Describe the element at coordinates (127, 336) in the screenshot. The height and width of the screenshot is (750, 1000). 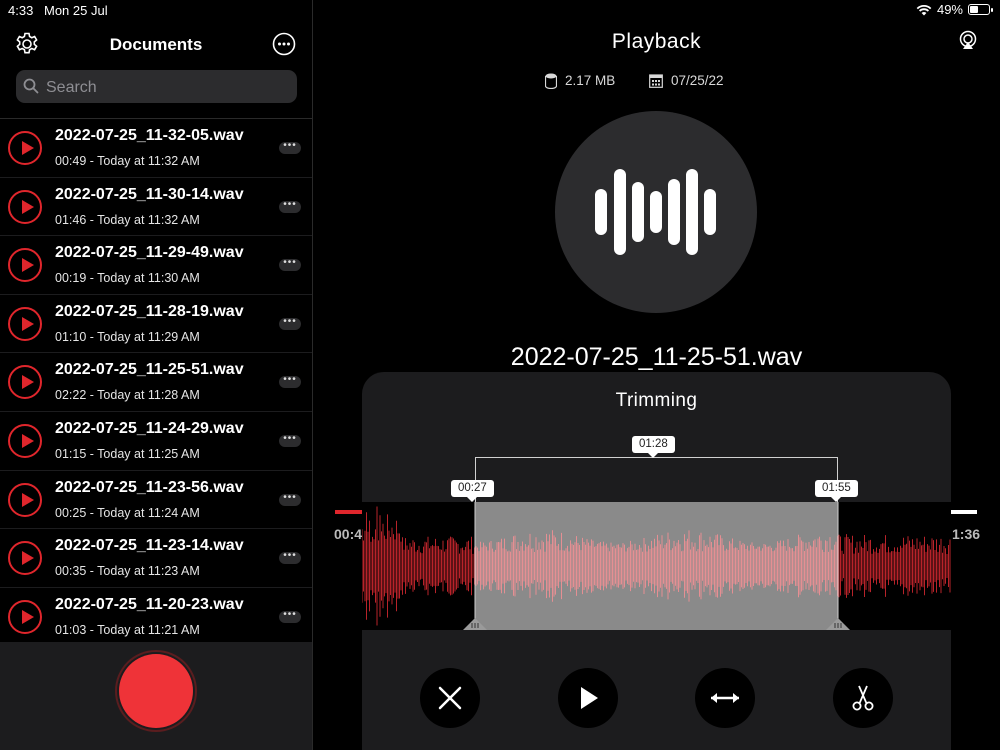
I see `recording-meta: 01:10 - Today at 11:29 AM` at that location.